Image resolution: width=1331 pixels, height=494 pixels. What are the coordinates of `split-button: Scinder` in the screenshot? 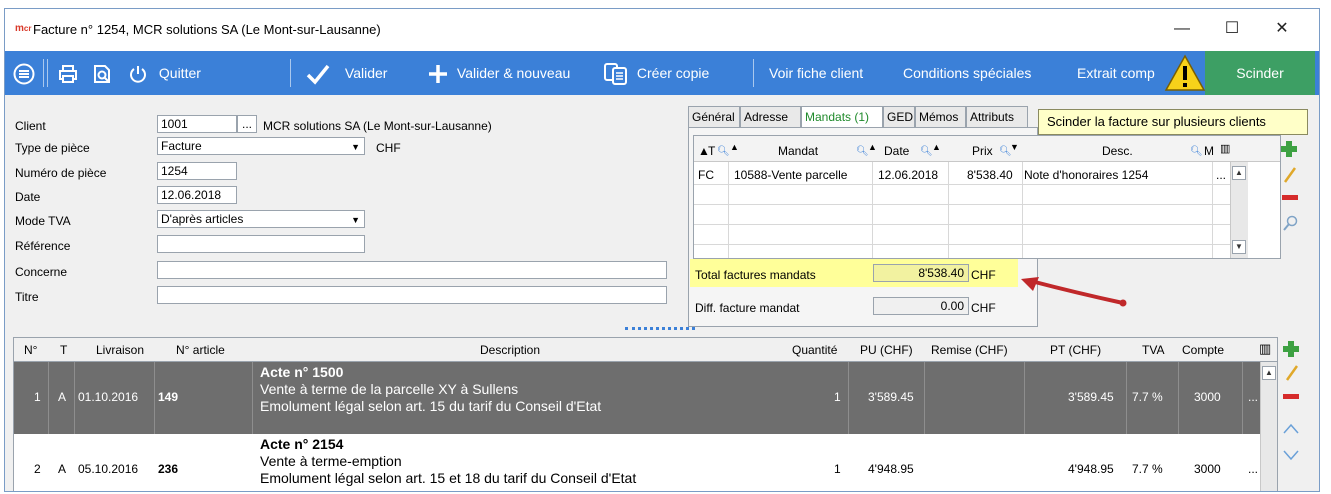 It's located at (1260, 73).